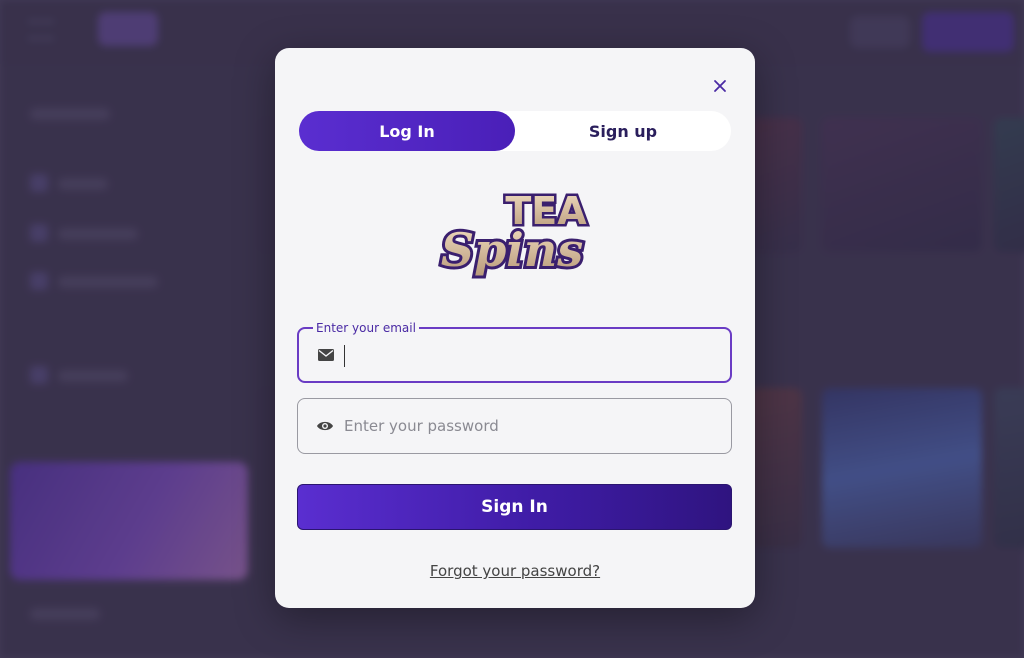 This screenshot has height=658, width=1024. I want to click on email-field: Enter your email, so click(514, 351).